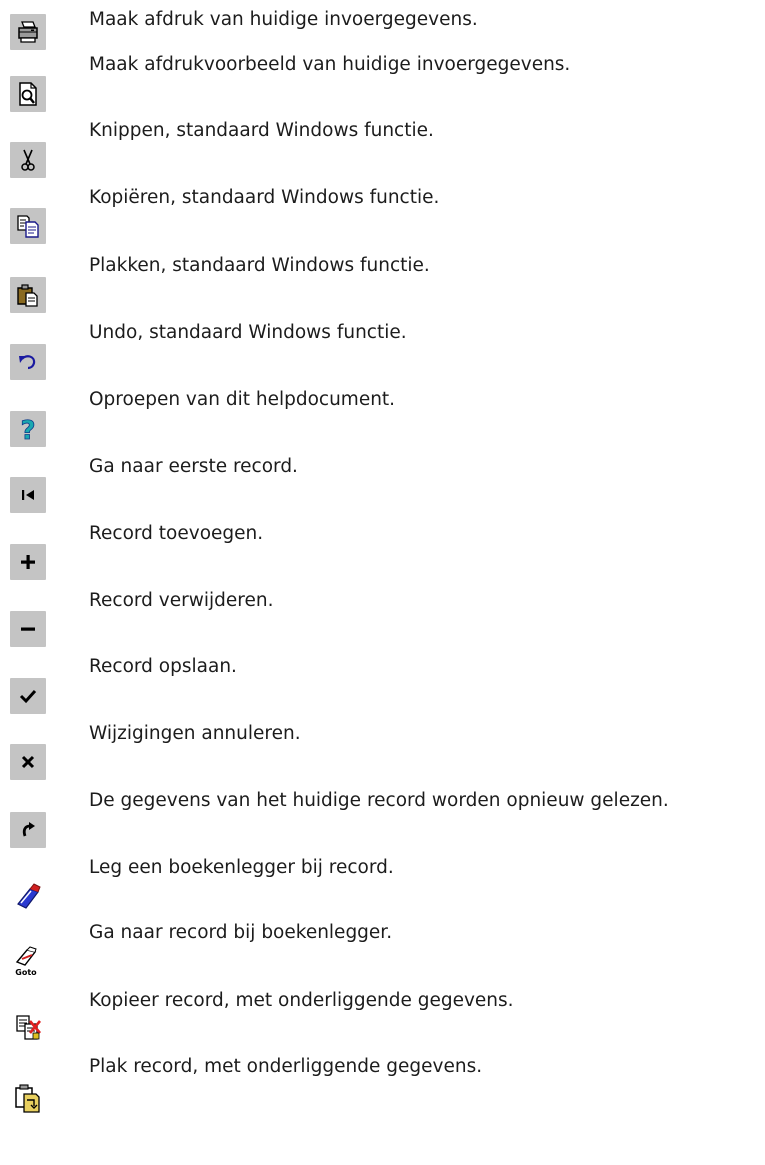 This screenshot has width=765, height=1165. Describe the element at coordinates (28, 160) in the screenshot. I see `cut-icon` at that location.